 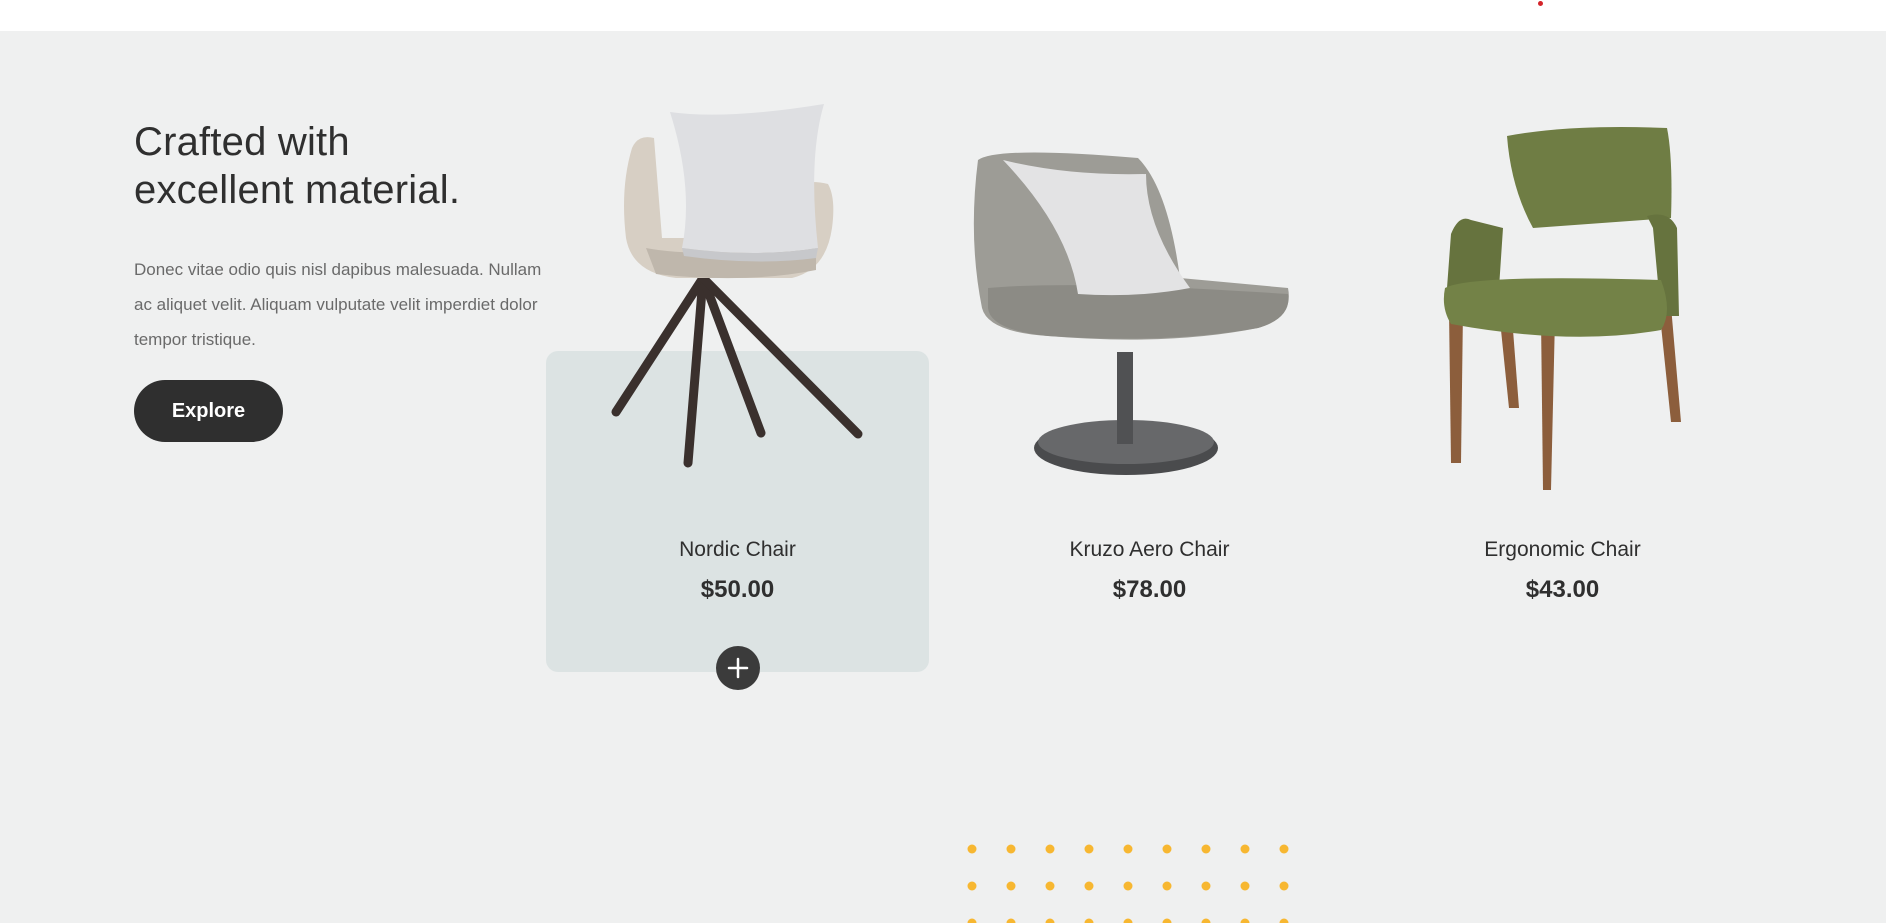 I want to click on heading-line-2: excellent material., so click(x=297, y=190).